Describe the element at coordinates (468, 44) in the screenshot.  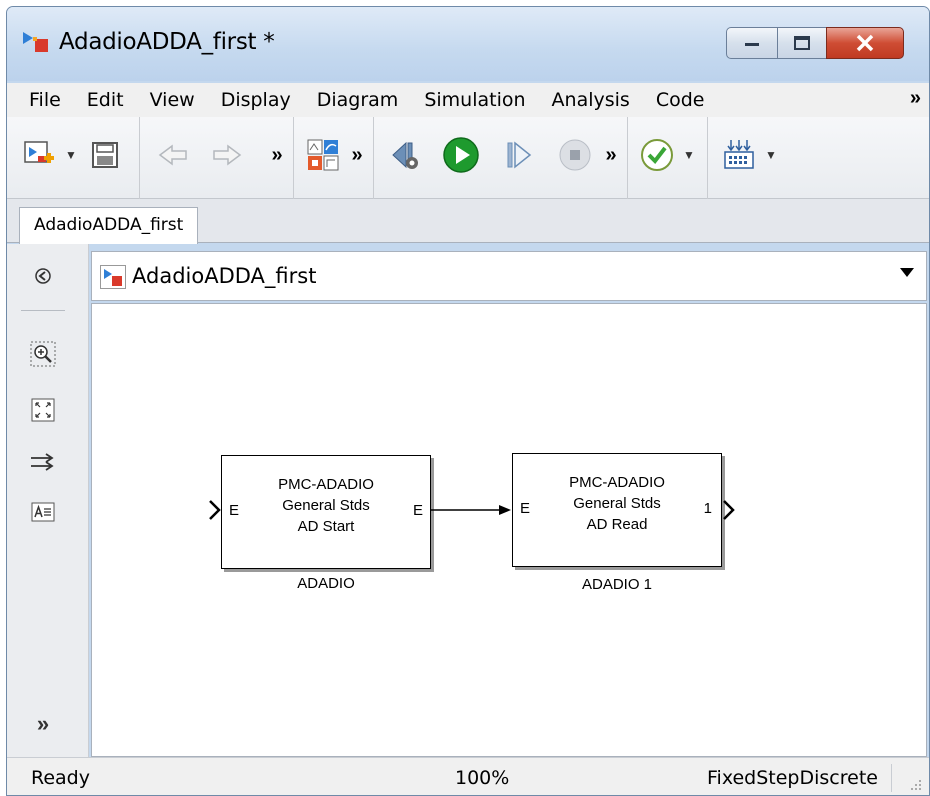
I see `title-bar: AdadioADDA_first *` at that location.